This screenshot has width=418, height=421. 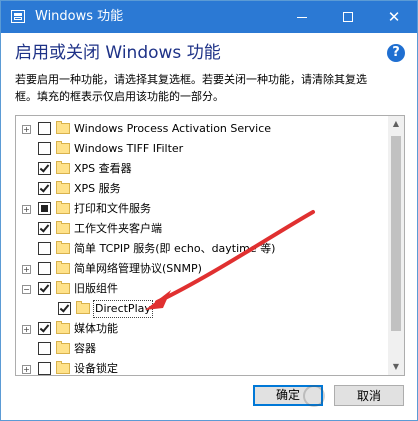 I want to click on feature-row: XPS 服务, so click(x=202, y=189).